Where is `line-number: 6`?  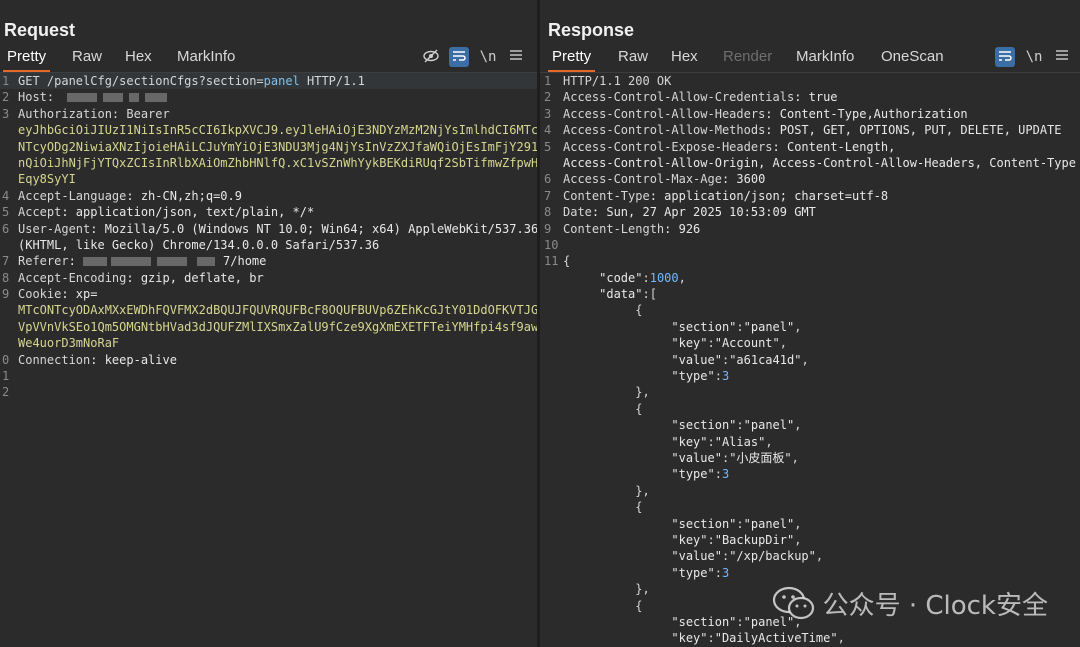
line-number: 6 is located at coordinates (548, 179).